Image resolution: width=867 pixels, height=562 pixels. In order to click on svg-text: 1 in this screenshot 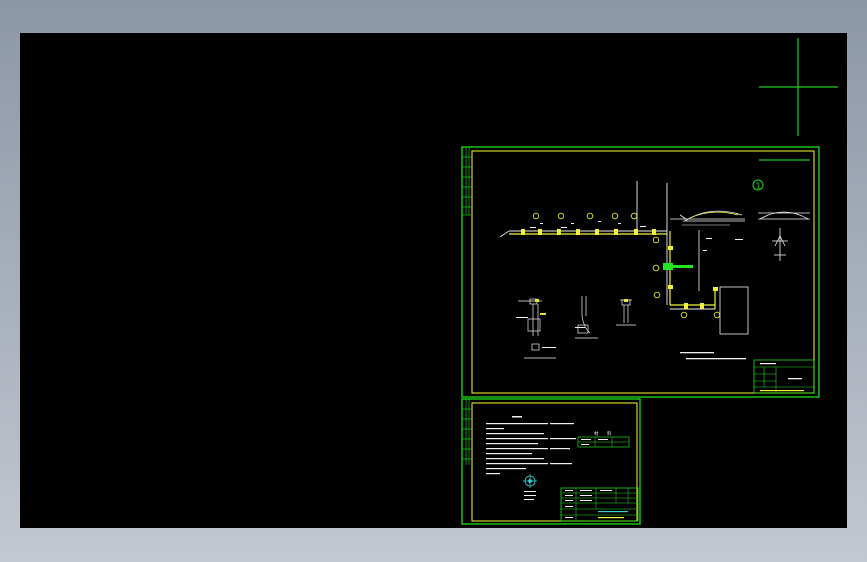, I will do `click(757, 186)`.